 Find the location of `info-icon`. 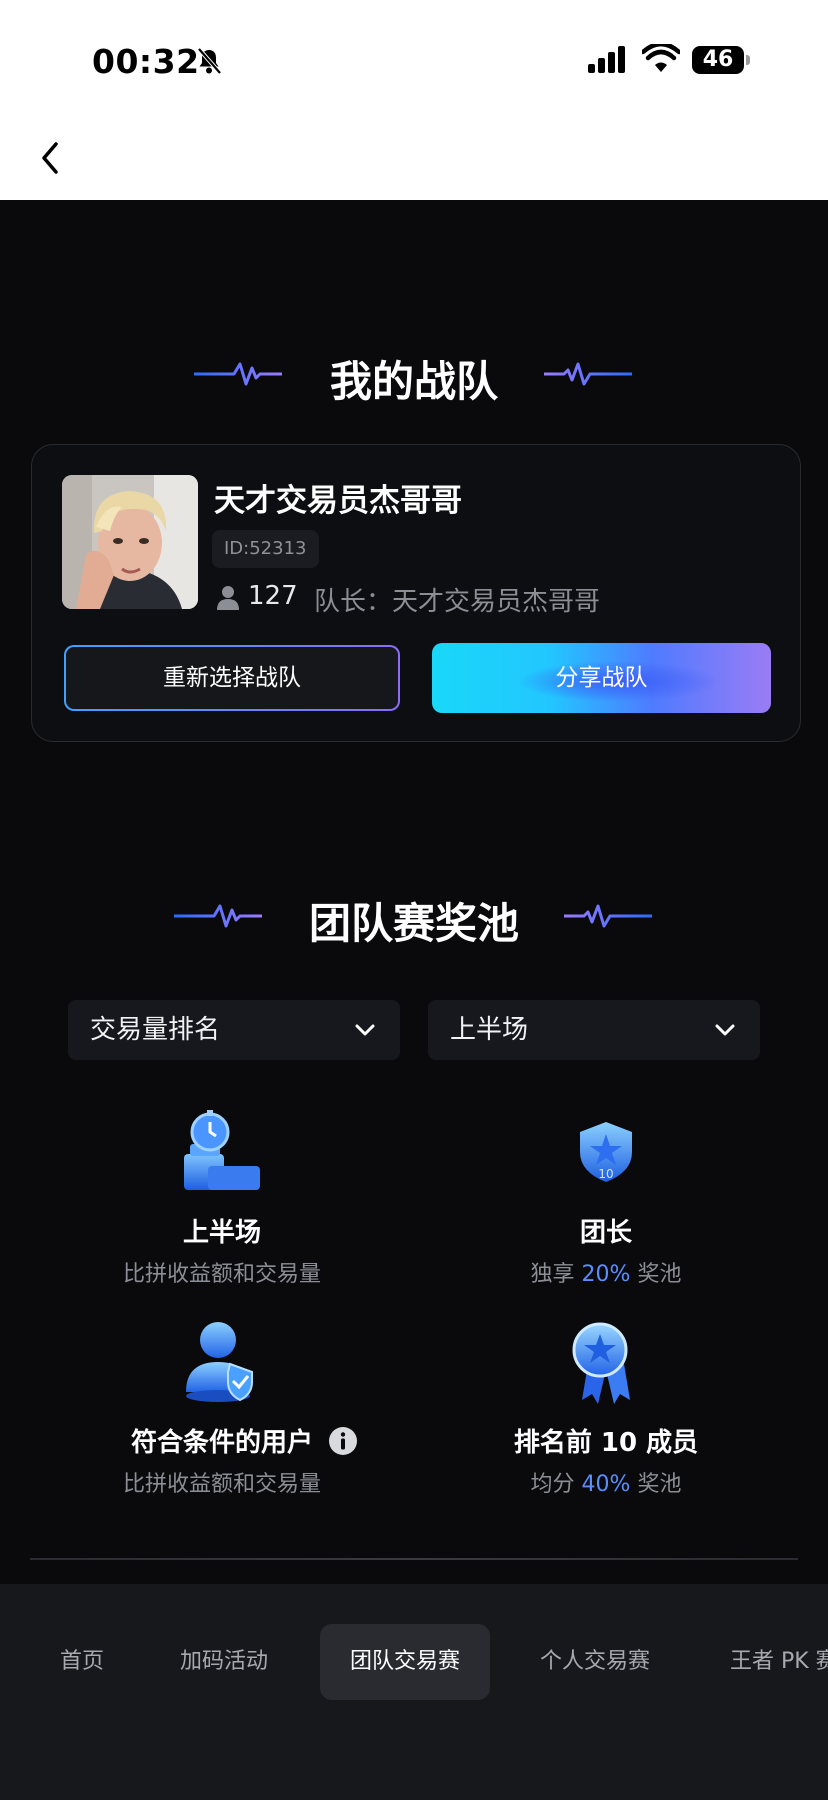

info-icon is located at coordinates (343, 1441).